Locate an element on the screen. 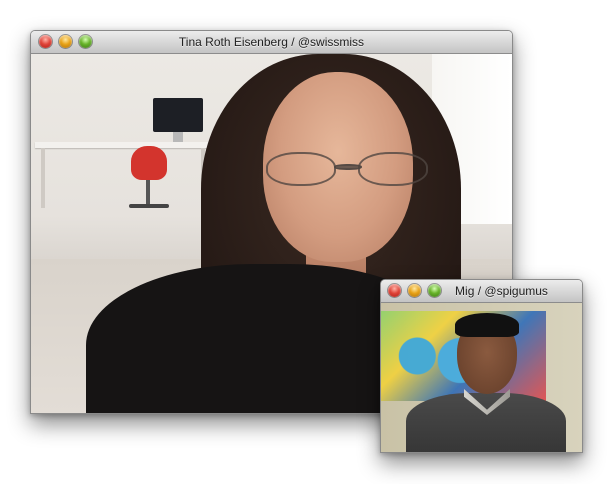 The image size is (612, 484). person-hair is located at coordinates (487, 325).